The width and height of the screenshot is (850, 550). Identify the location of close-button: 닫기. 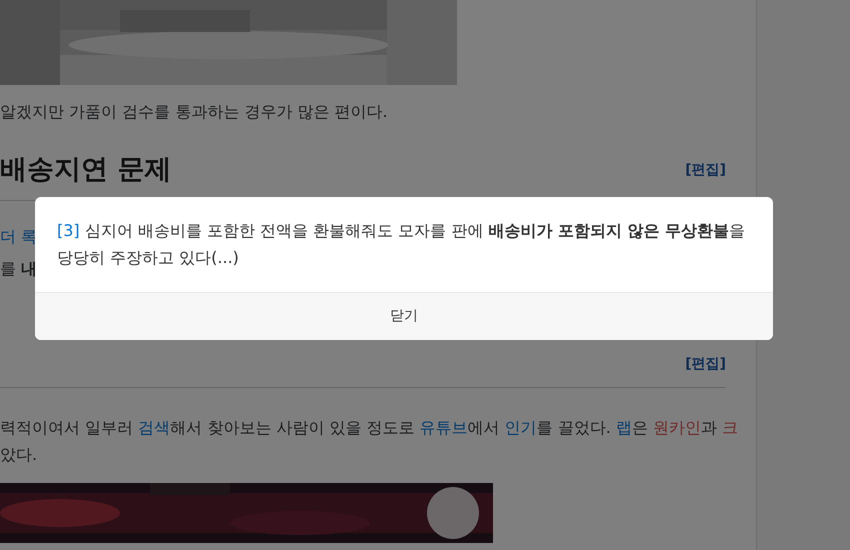
(404, 316).